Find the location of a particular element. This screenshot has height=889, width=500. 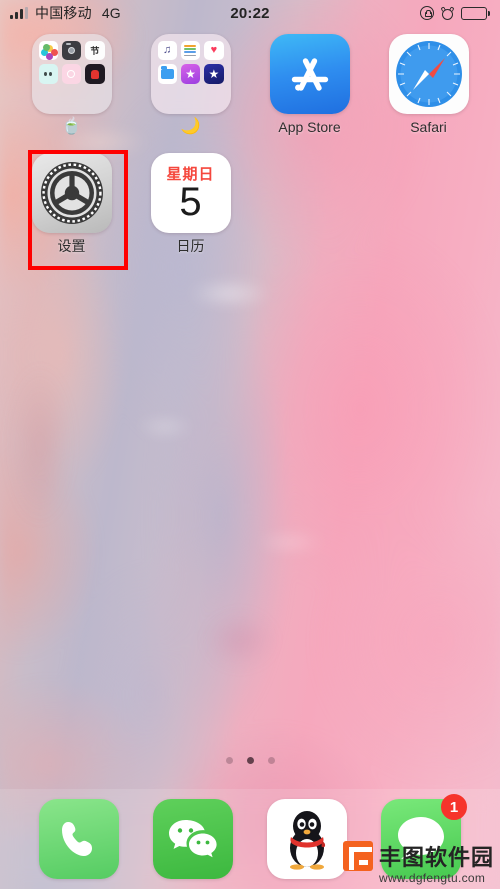

status-bar-left: 中国移动 4G is located at coordinates (65, 13).